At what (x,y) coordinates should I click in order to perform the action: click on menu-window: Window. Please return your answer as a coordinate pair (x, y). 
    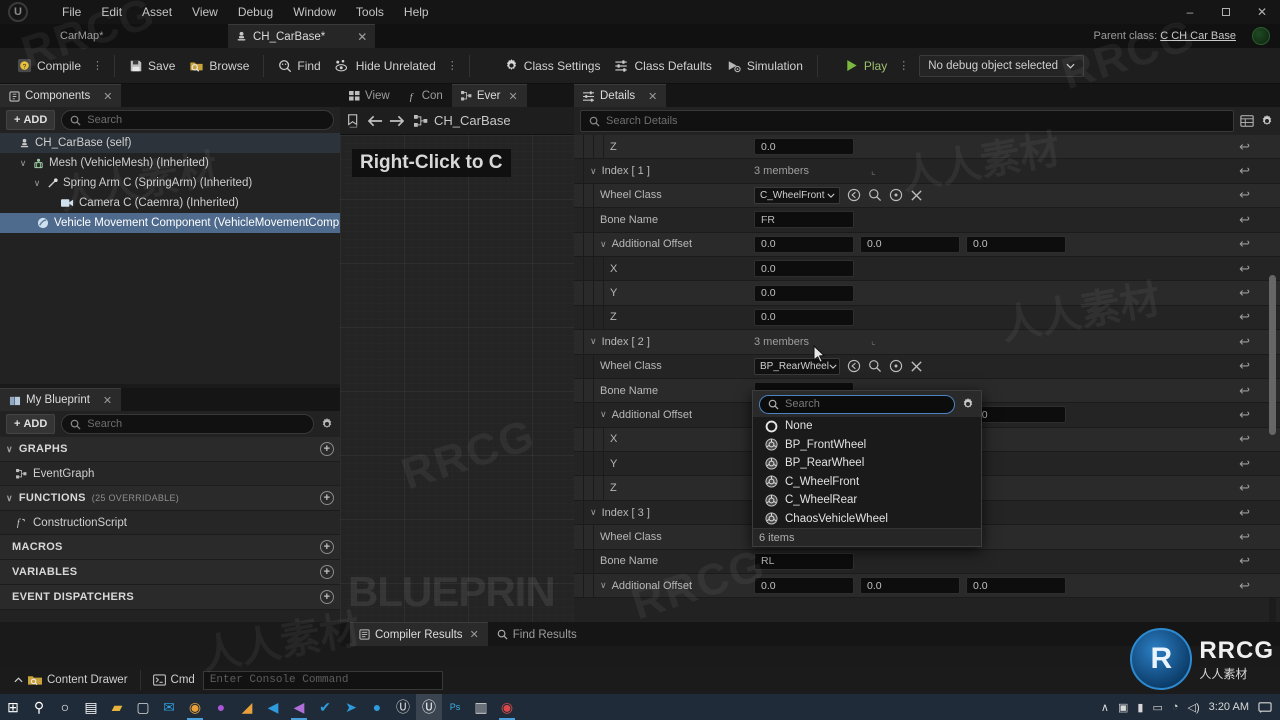
    Looking at the image, I should click on (314, 12).